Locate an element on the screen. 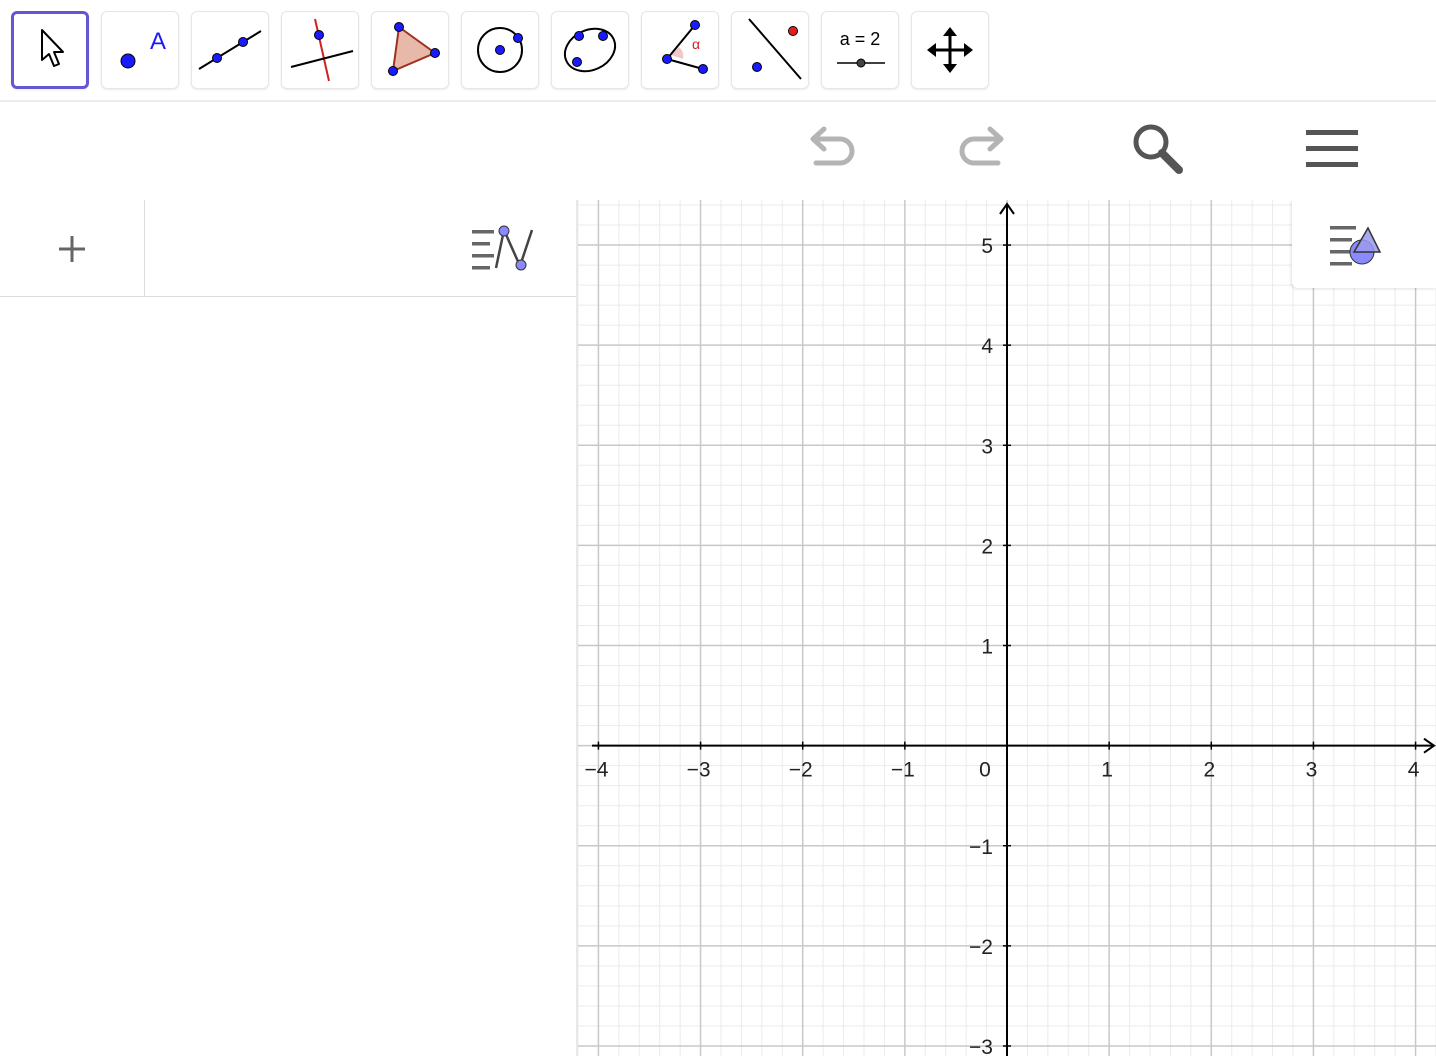 Image resolution: width=1436 pixels, height=1056 pixels. search-icon is located at coordinates (1158, 149).